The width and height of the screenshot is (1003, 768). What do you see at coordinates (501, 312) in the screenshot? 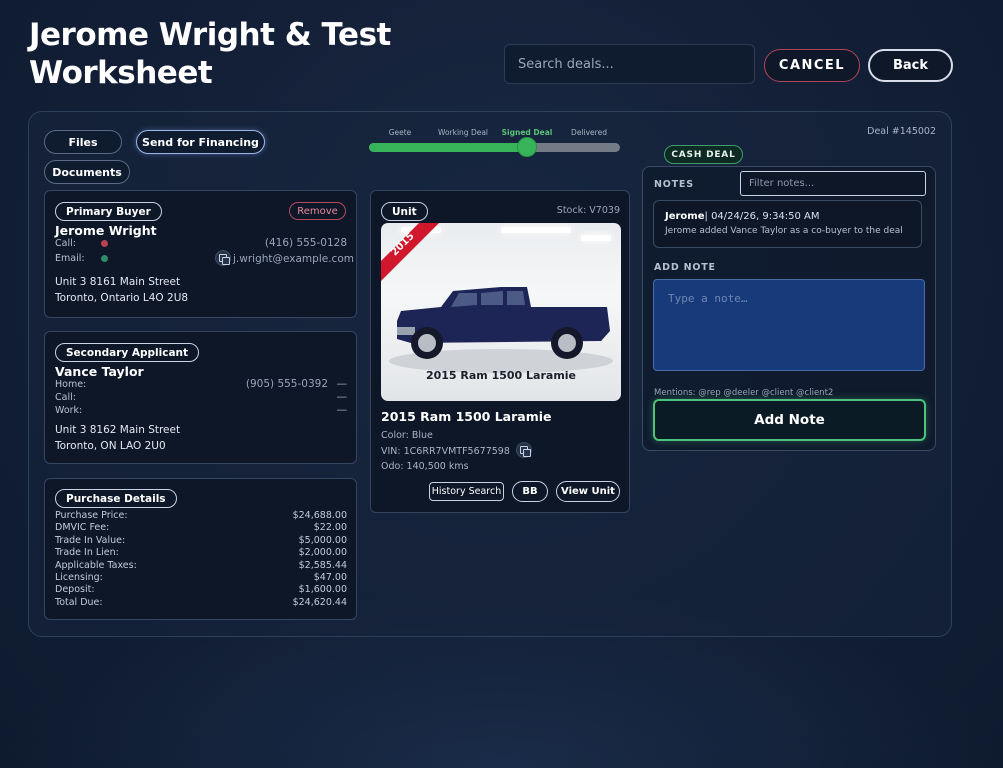
I see `vehicle-photo: 2015 2015 Ram 1500 Laramie` at bounding box center [501, 312].